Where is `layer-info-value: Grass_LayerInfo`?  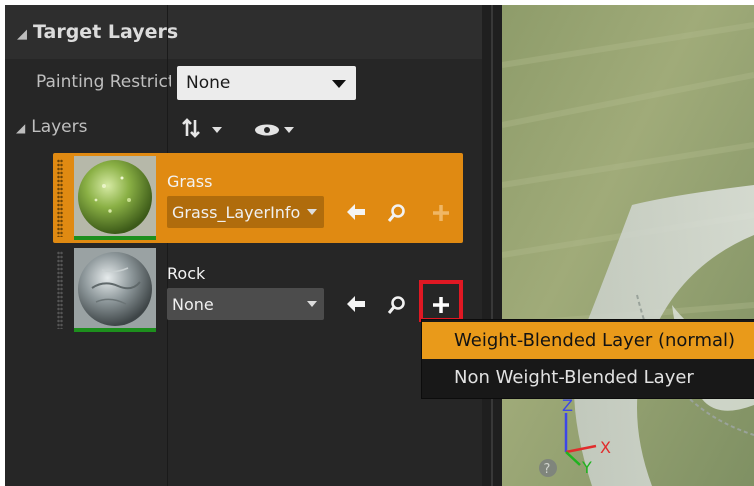
layer-info-value: Grass_LayerInfo is located at coordinates (236, 212).